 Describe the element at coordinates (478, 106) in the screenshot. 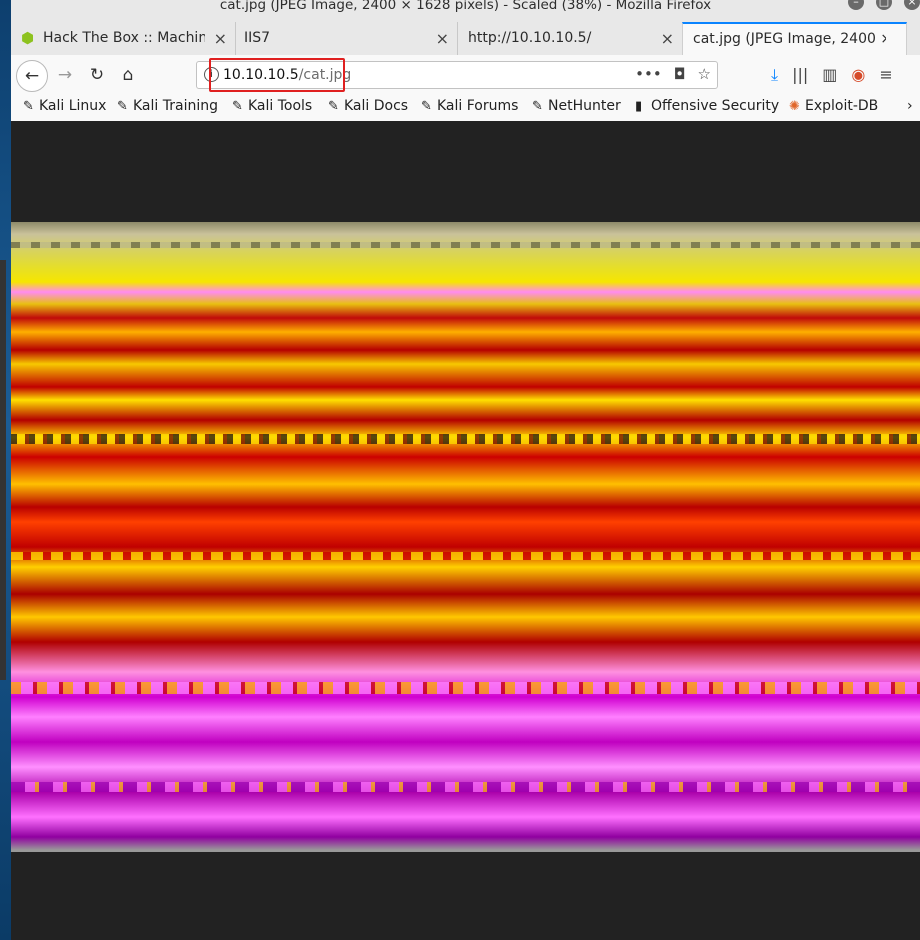

I see `bookmark-label: Kali Forums` at that location.